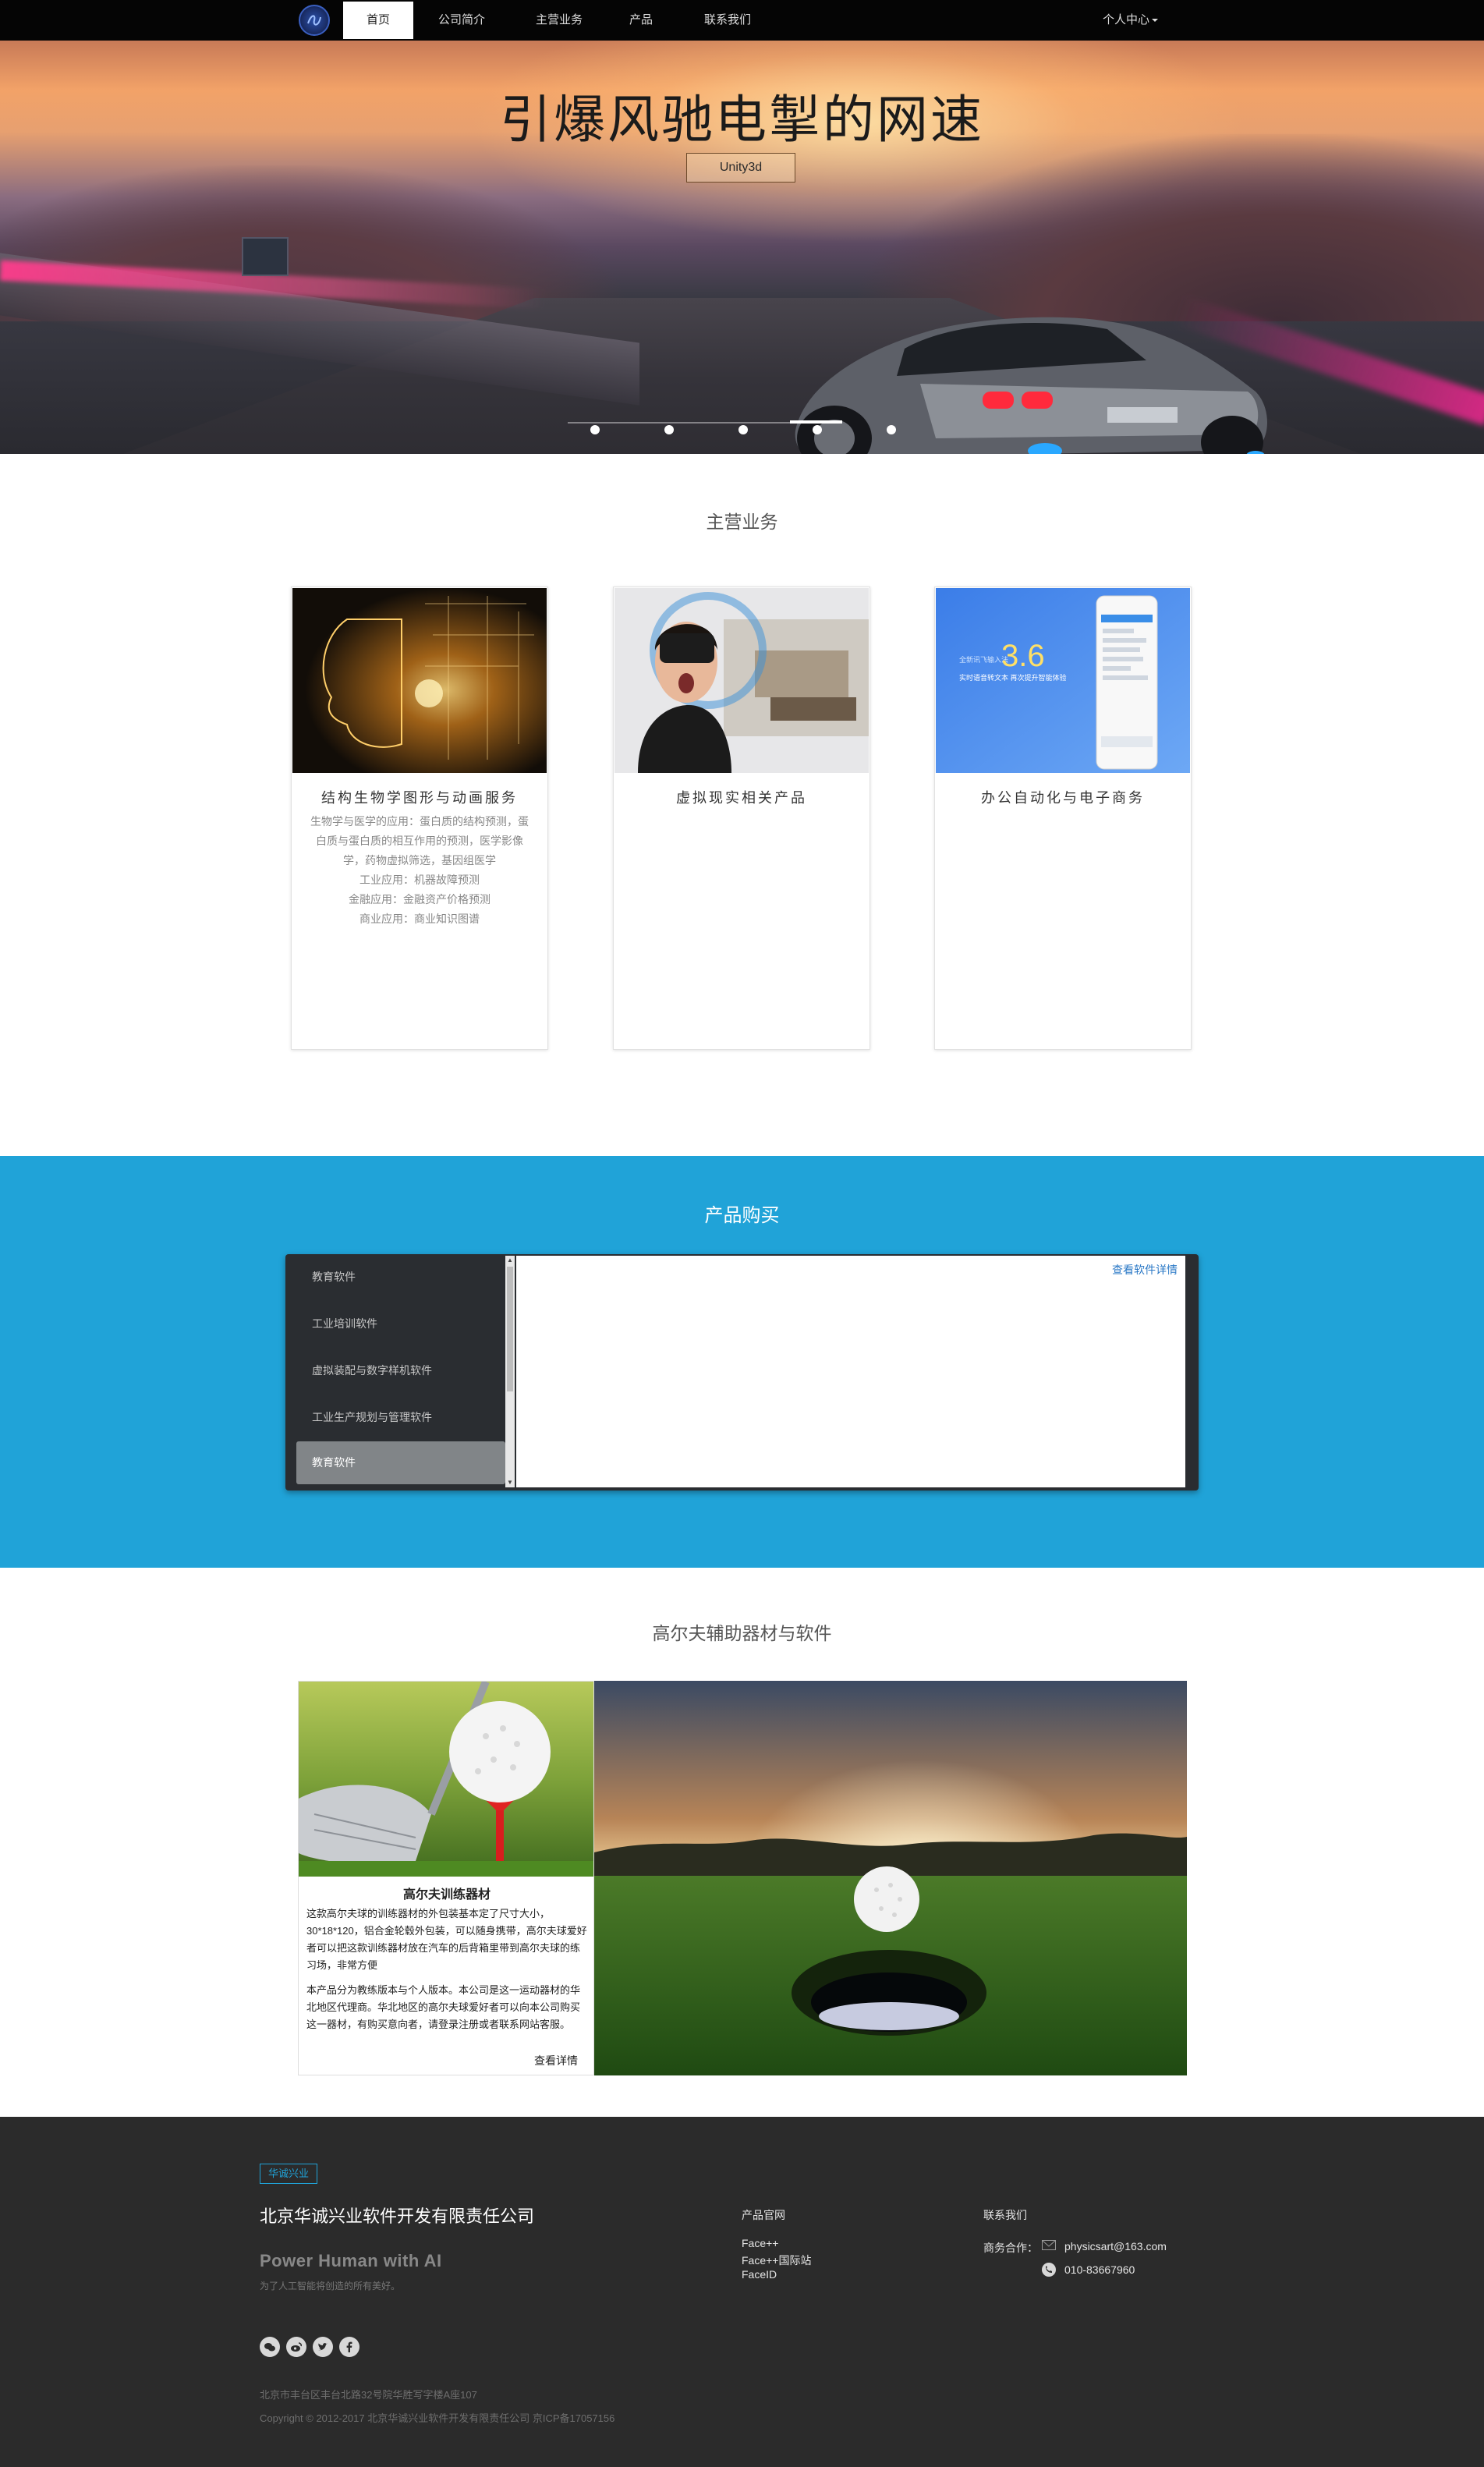  What do you see at coordinates (400, 1370) in the screenshot?
I see `menu-item-virtual-assembly: 虚拟装配与数字样机软件` at bounding box center [400, 1370].